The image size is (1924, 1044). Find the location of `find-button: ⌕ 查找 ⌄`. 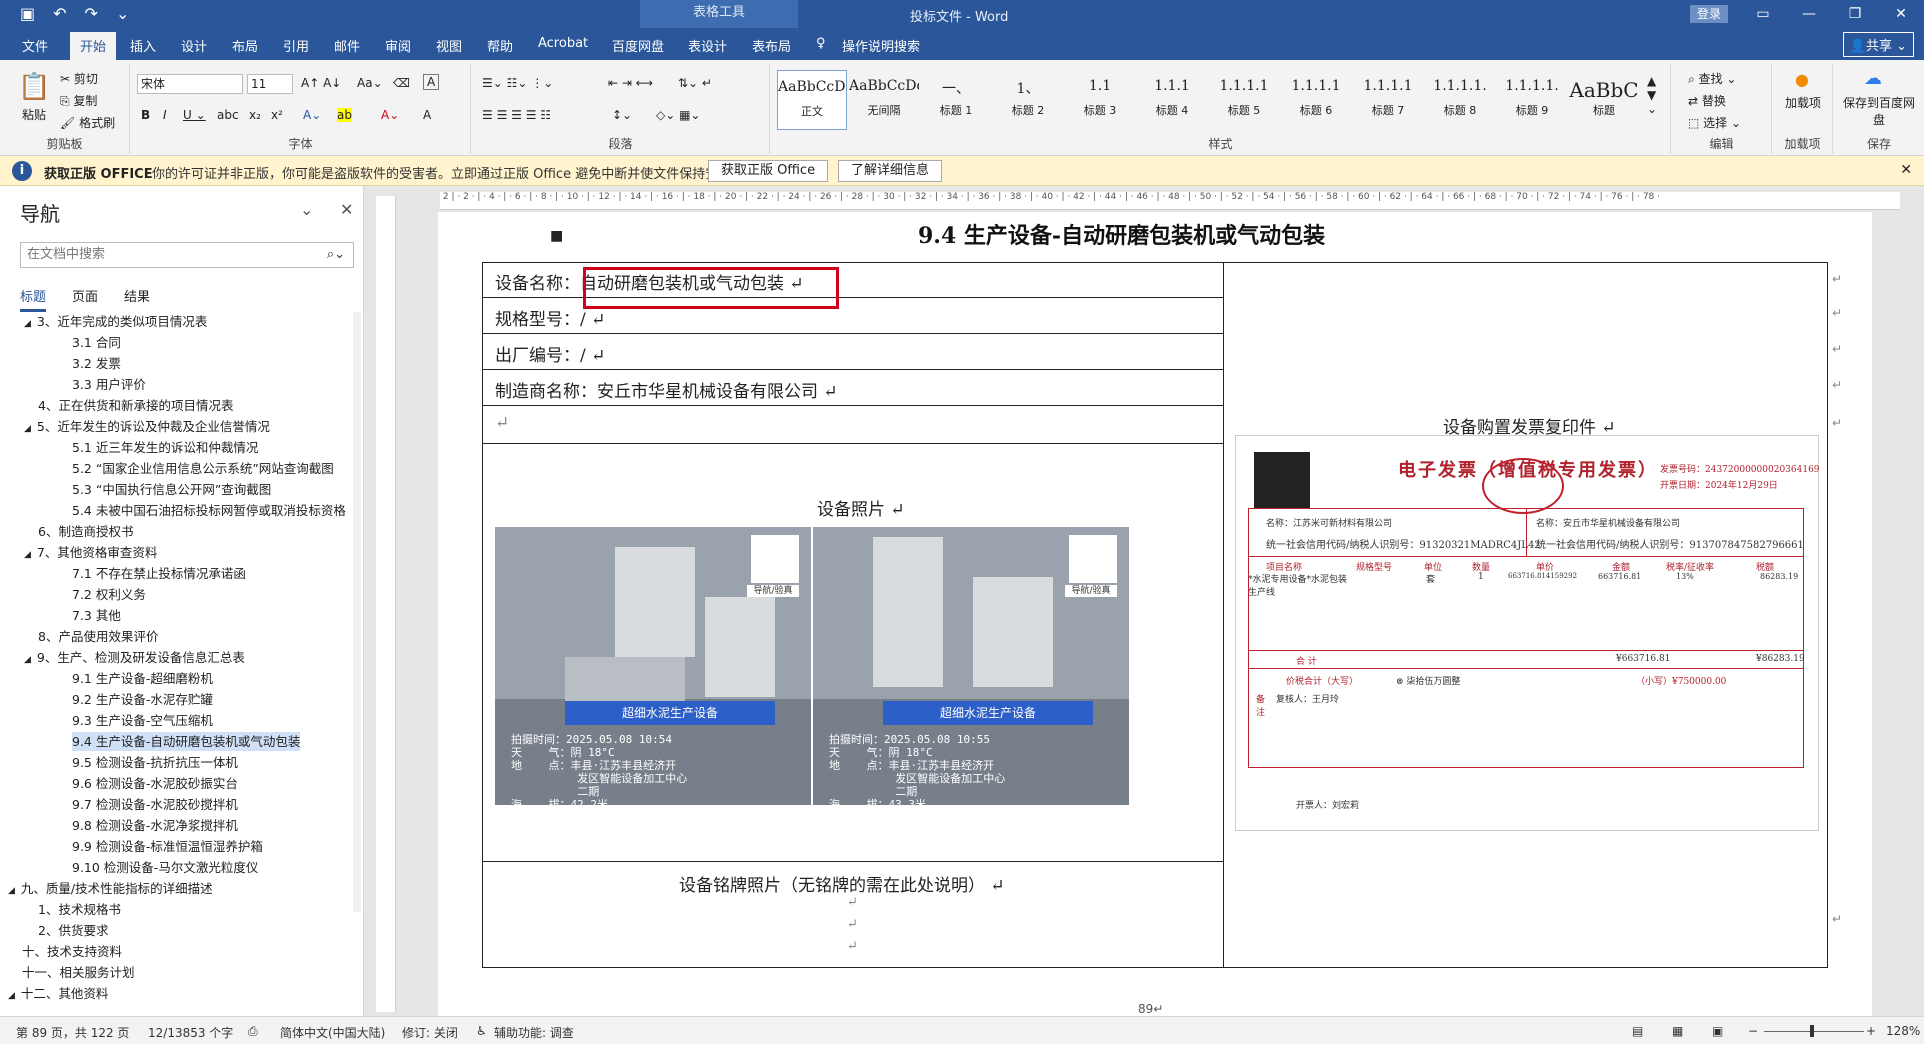

find-button: ⌕ 查找 ⌄ is located at coordinates (1712, 78).